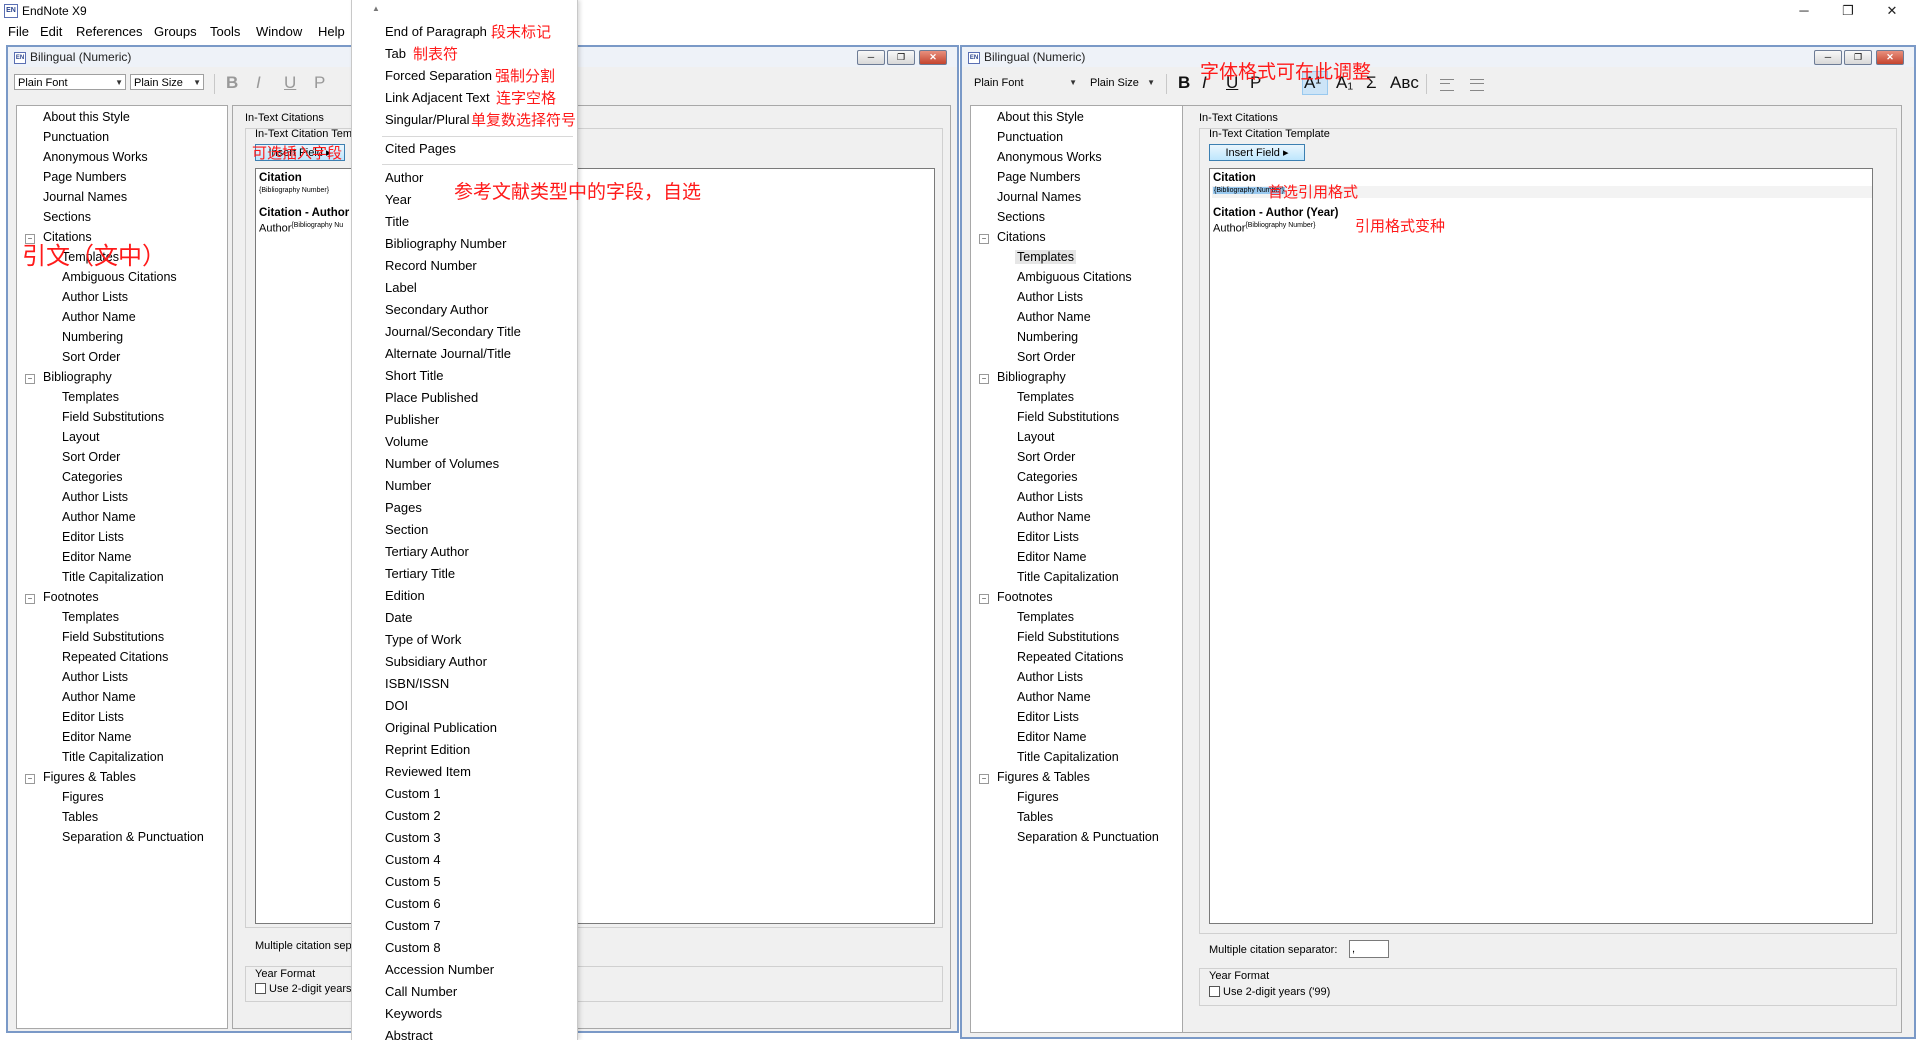 This screenshot has width=1920, height=1040. What do you see at coordinates (1447, 85) in the screenshot?
I see `align-left-icon` at bounding box center [1447, 85].